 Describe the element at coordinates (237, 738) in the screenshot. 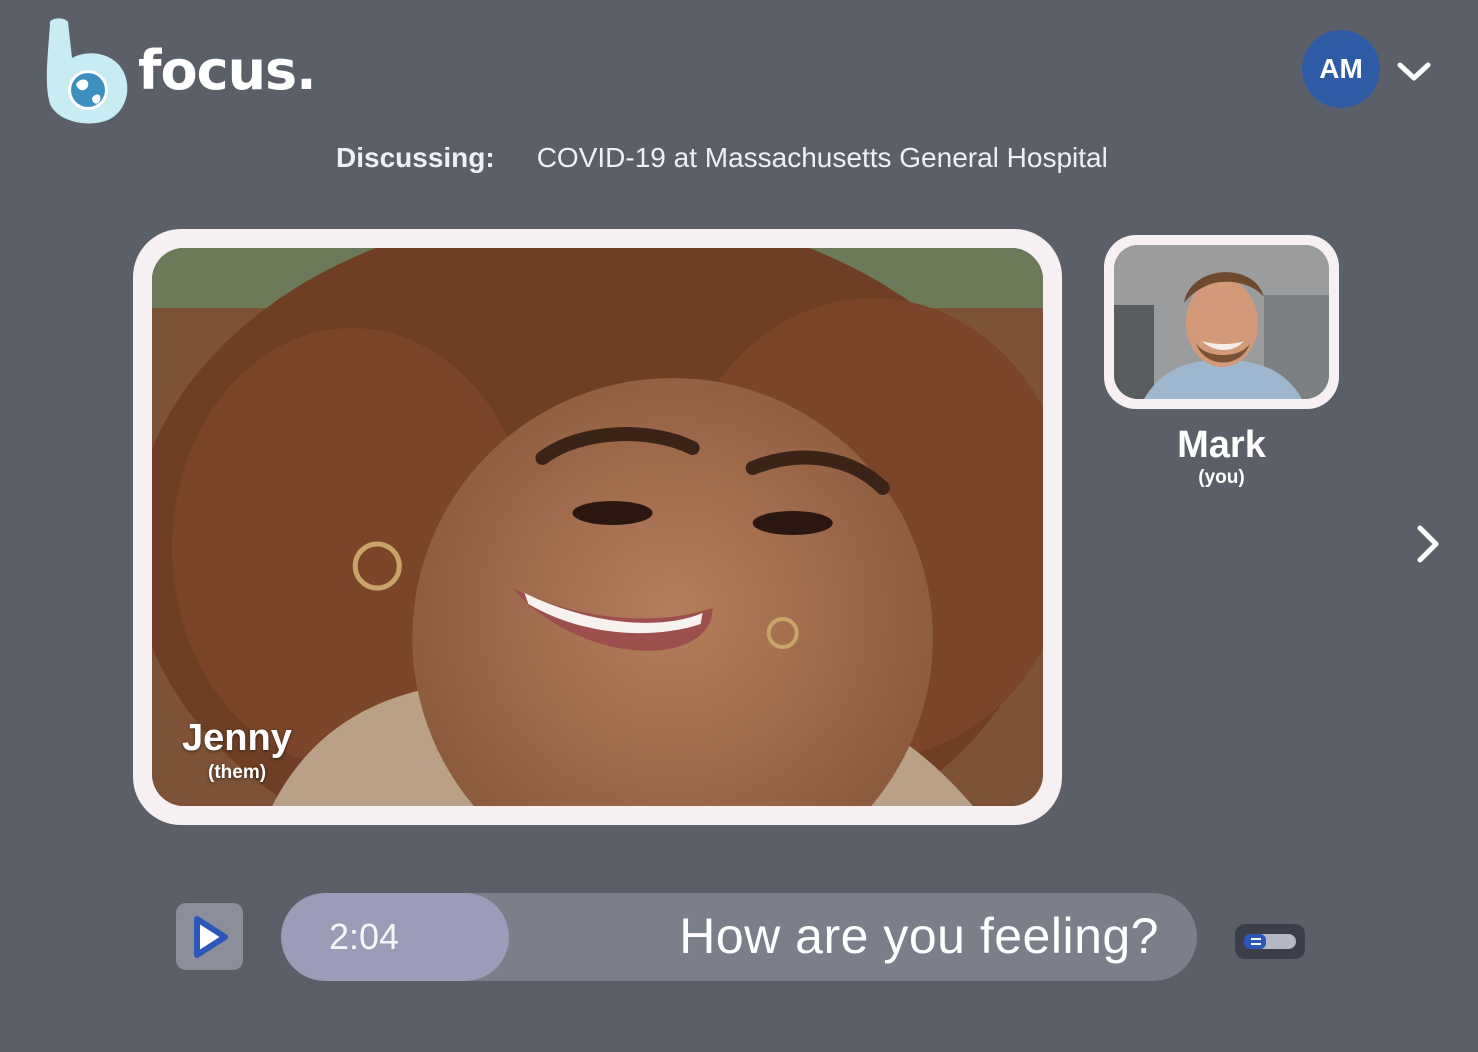

I see `remote-participant-name: Jenny` at that location.